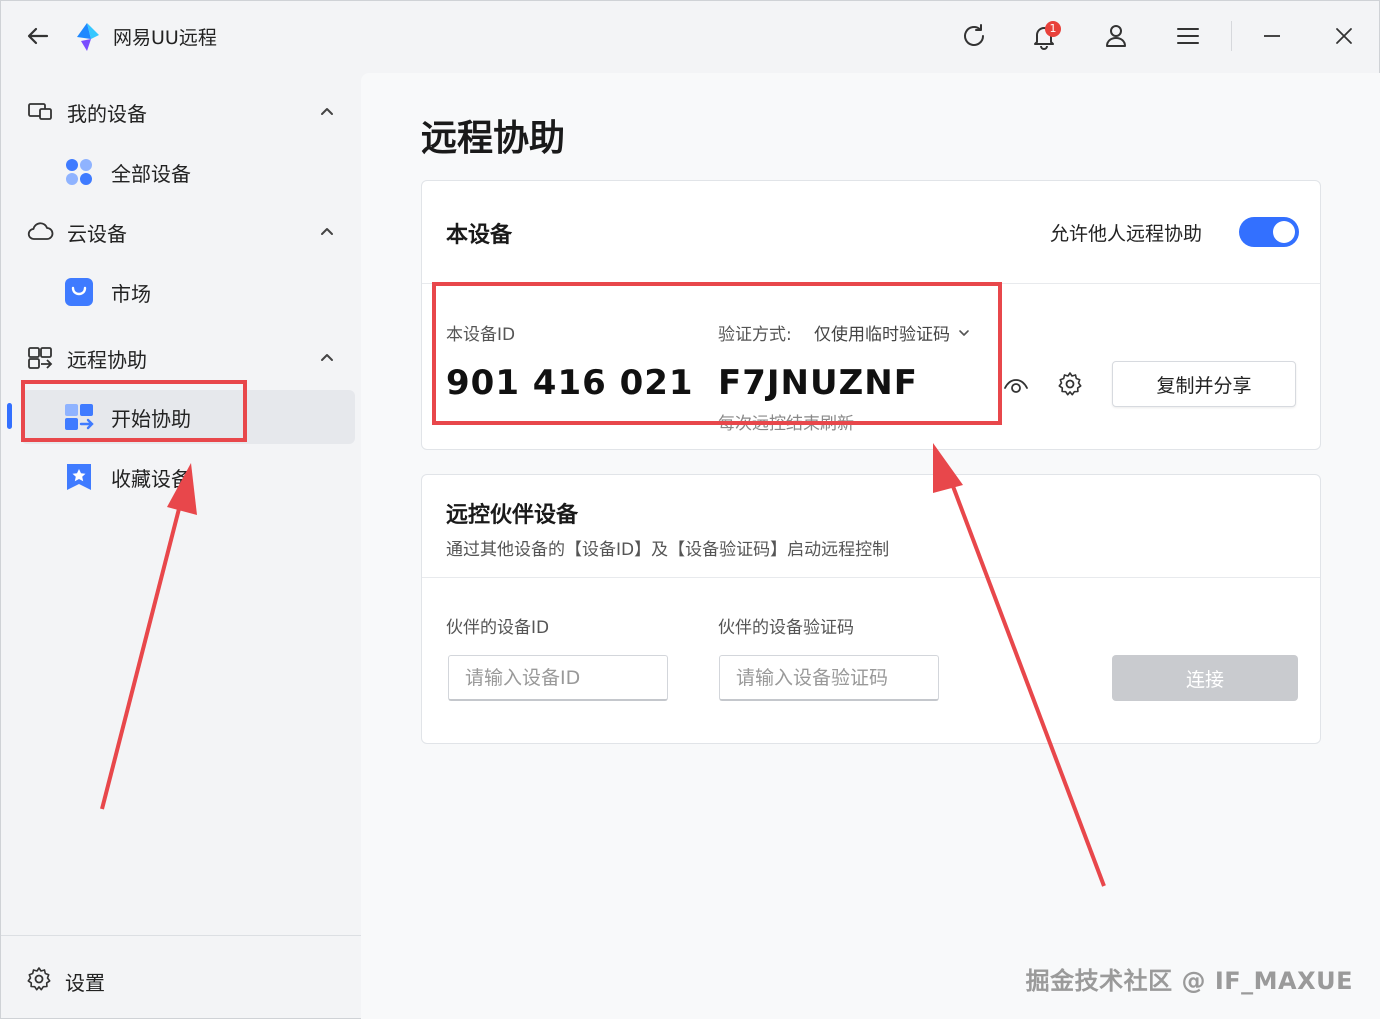 The width and height of the screenshot is (1380, 1019). Describe the element at coordinates (871, 577) in the screenshot. I see `card-divider` at that location.